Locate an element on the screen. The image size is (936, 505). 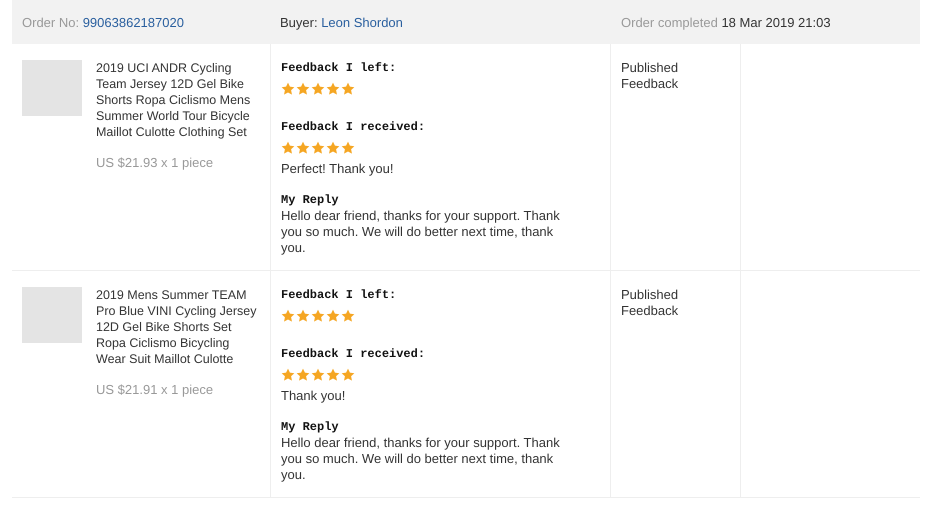
product-title: 2019 UCI ANDR Cycling Team Jersey 12D Gel Bike Shorts Ropa Ciclismo Mens Summer World Tour Bicycle Maillot Culotte Clothing Set is located at coordinates (179, 100).